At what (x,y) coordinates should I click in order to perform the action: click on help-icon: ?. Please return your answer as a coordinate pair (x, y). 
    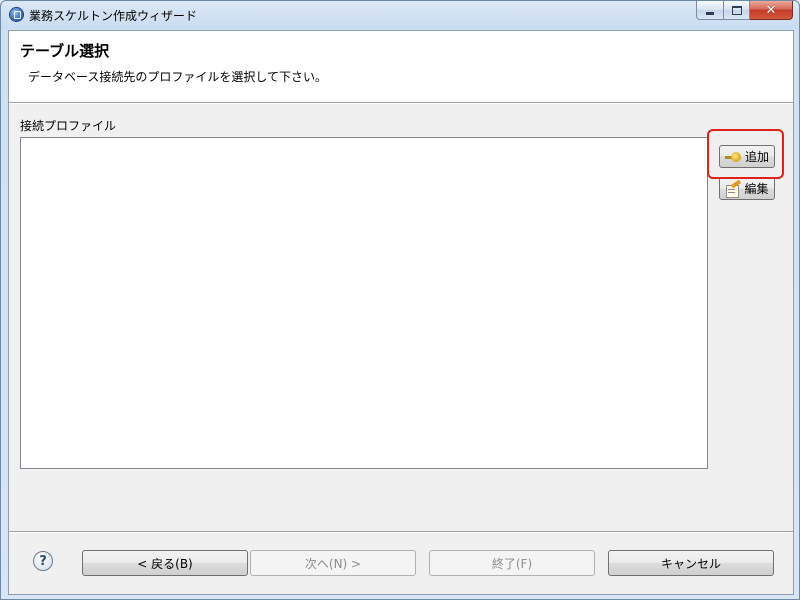
    Looking at the image, I should click on (43, 561).